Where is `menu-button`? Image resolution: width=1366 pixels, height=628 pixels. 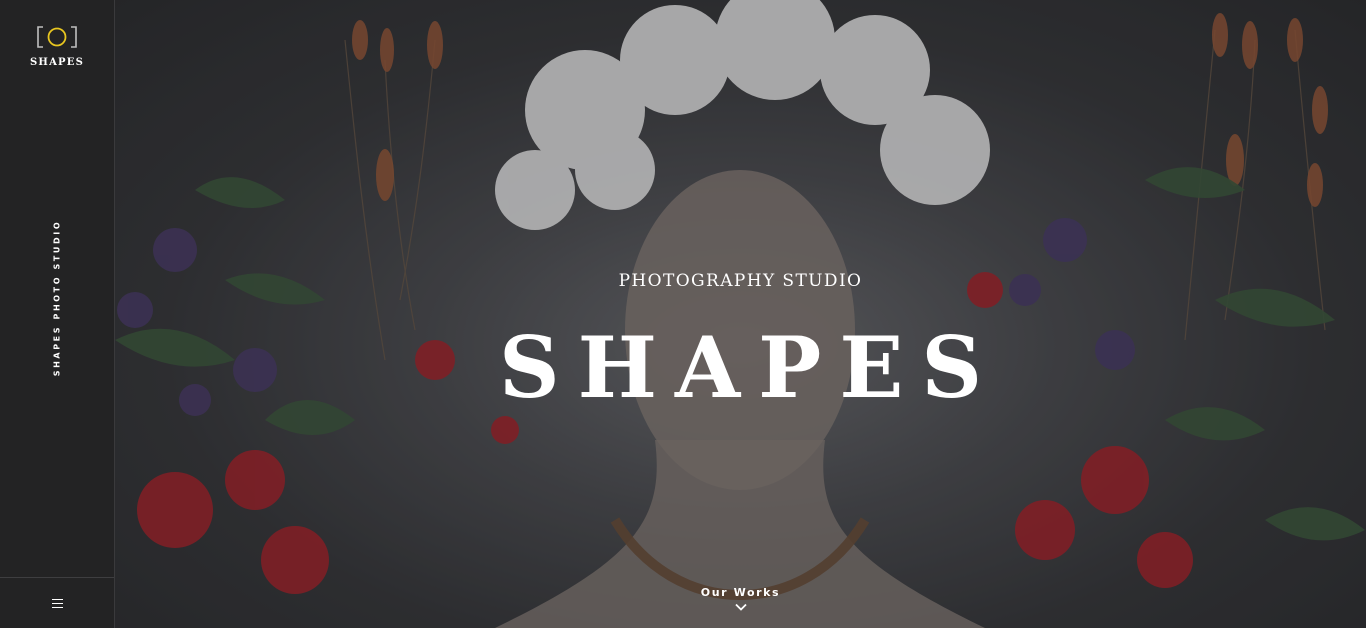 menu-button is located at coordinates (57, 603).